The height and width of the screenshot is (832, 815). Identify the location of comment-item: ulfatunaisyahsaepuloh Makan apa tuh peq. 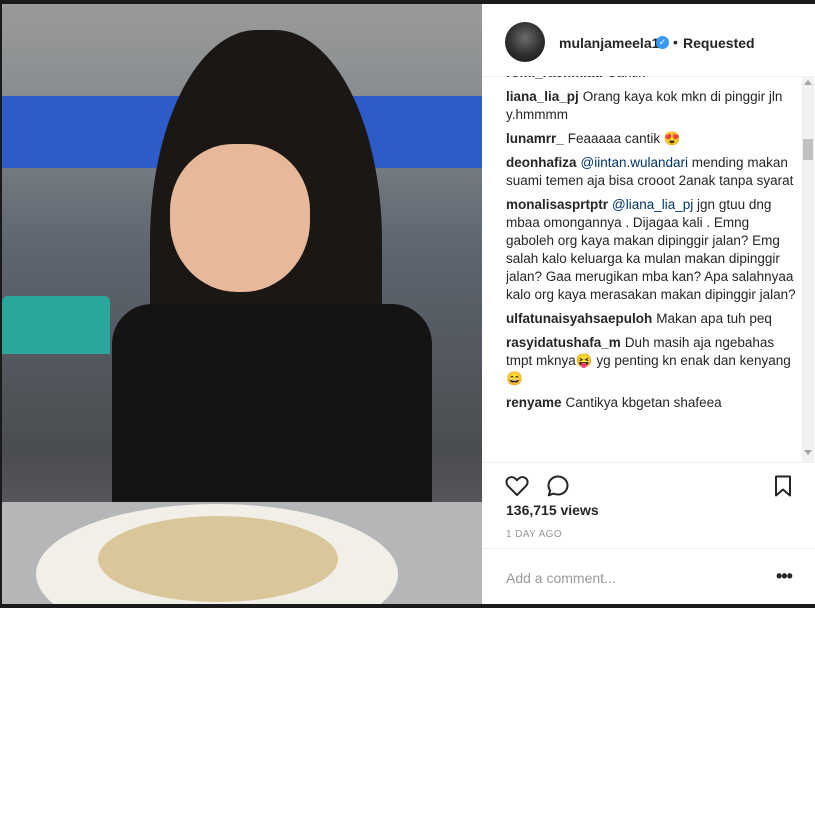
(652, 319).